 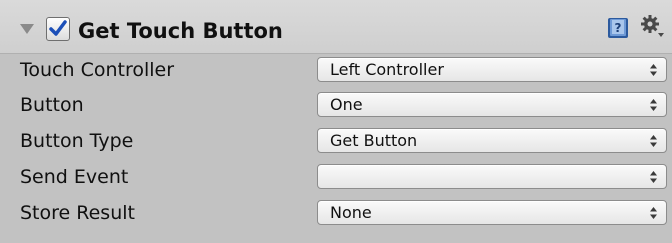 I want to click on dropdown-value: Left Controller, so click(x=387, y=69).